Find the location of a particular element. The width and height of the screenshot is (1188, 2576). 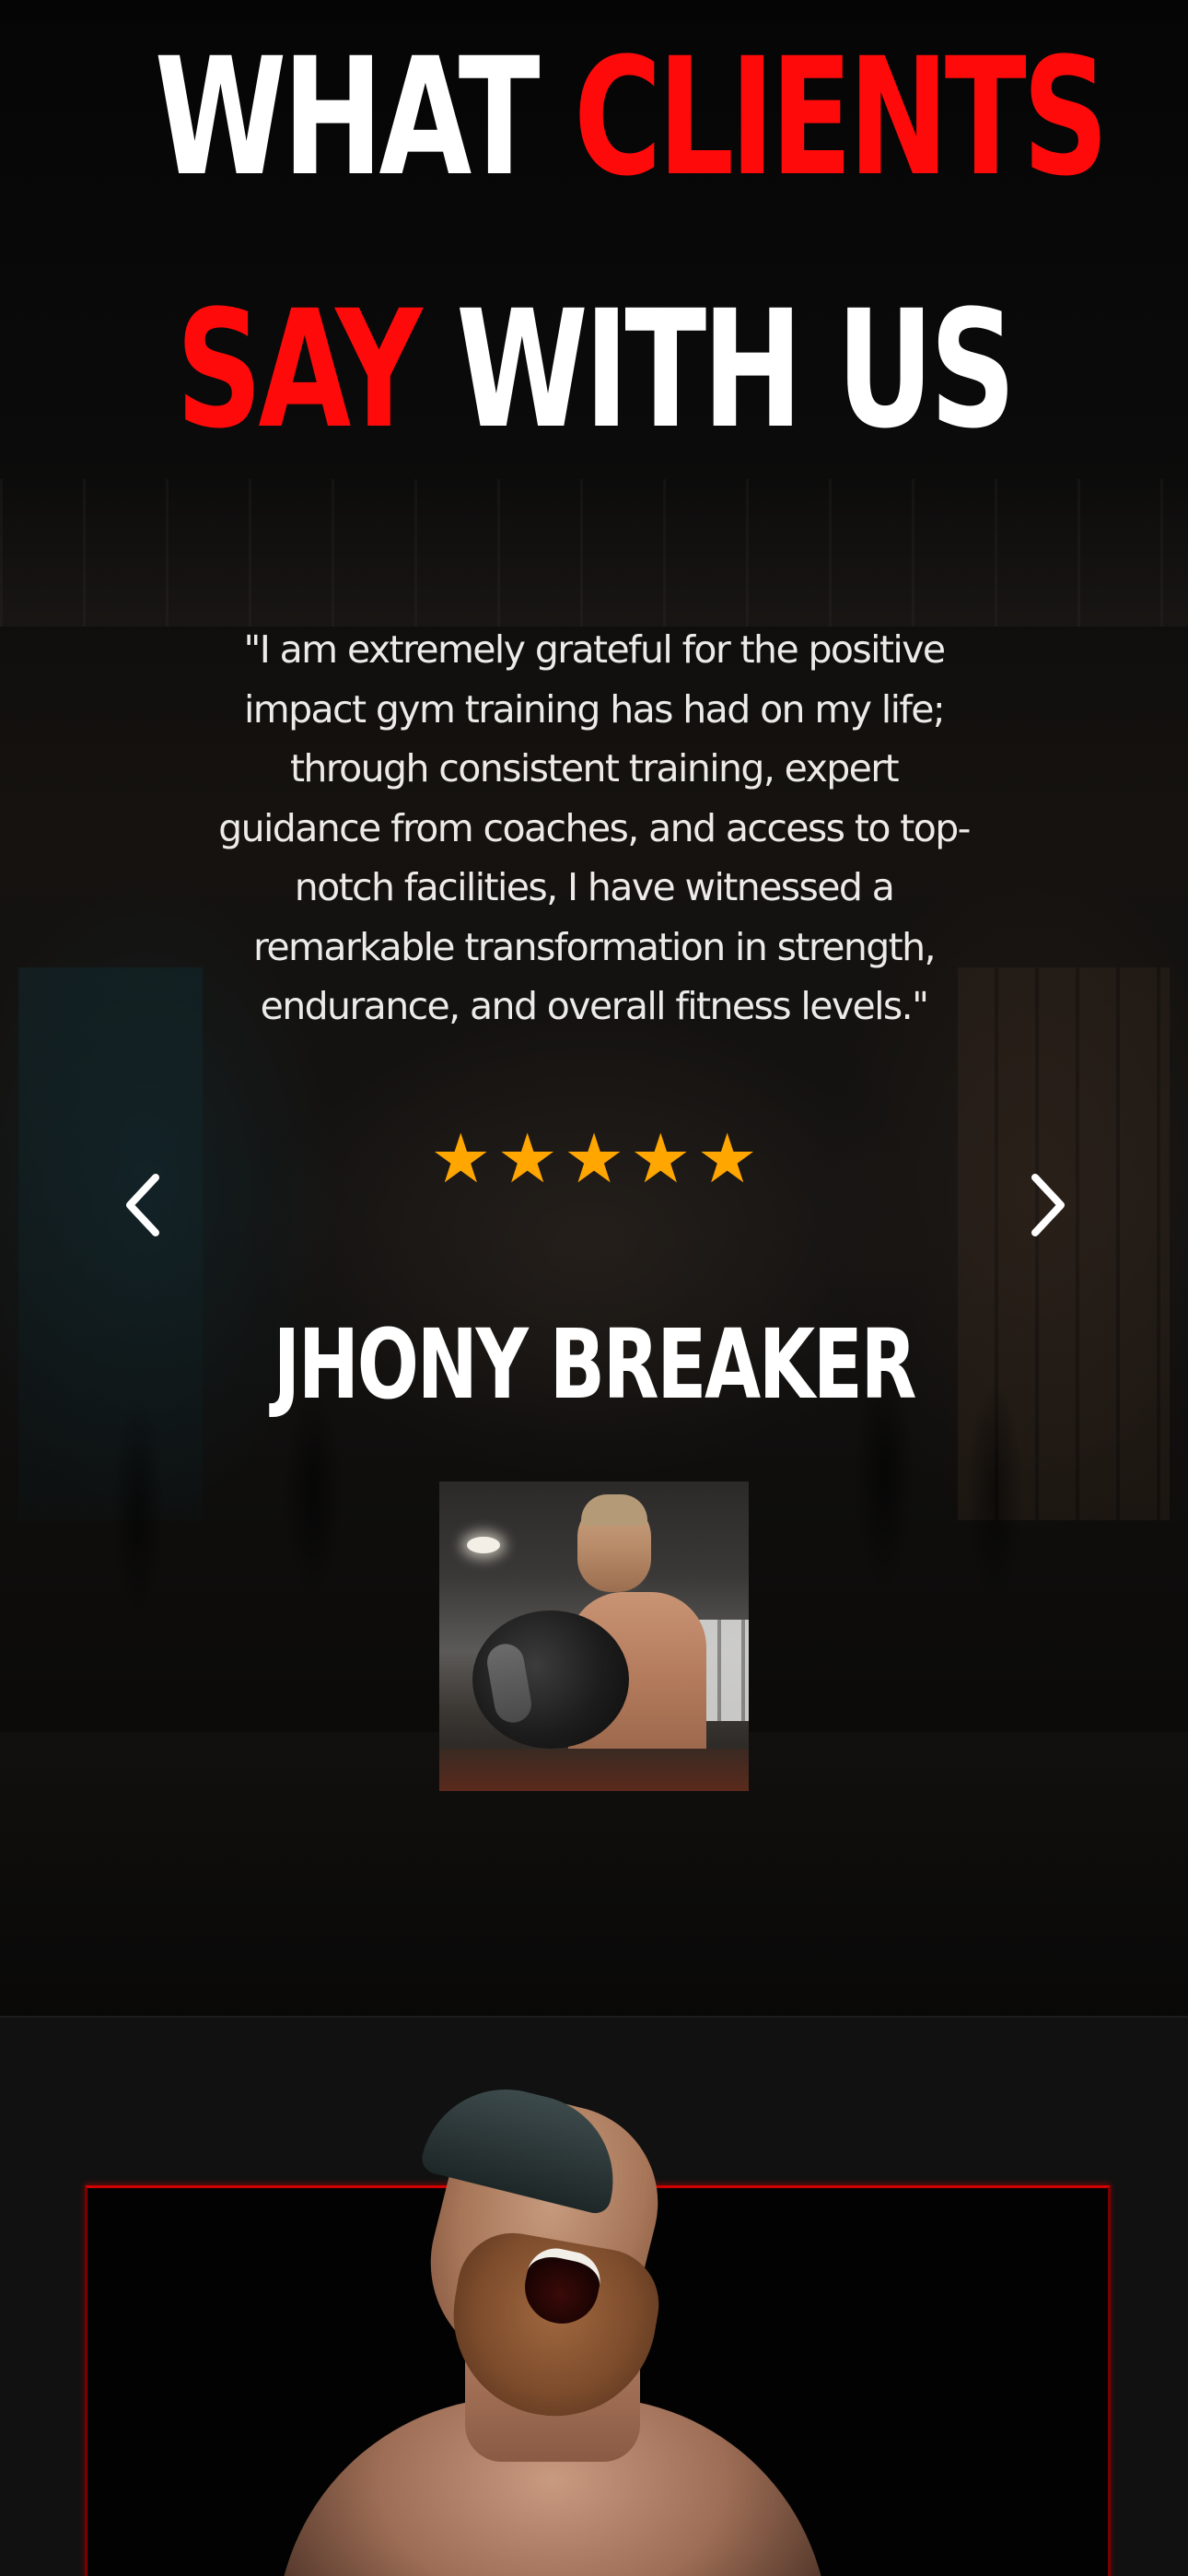

chevron-left-icon is located at coordinates (143, 1205).